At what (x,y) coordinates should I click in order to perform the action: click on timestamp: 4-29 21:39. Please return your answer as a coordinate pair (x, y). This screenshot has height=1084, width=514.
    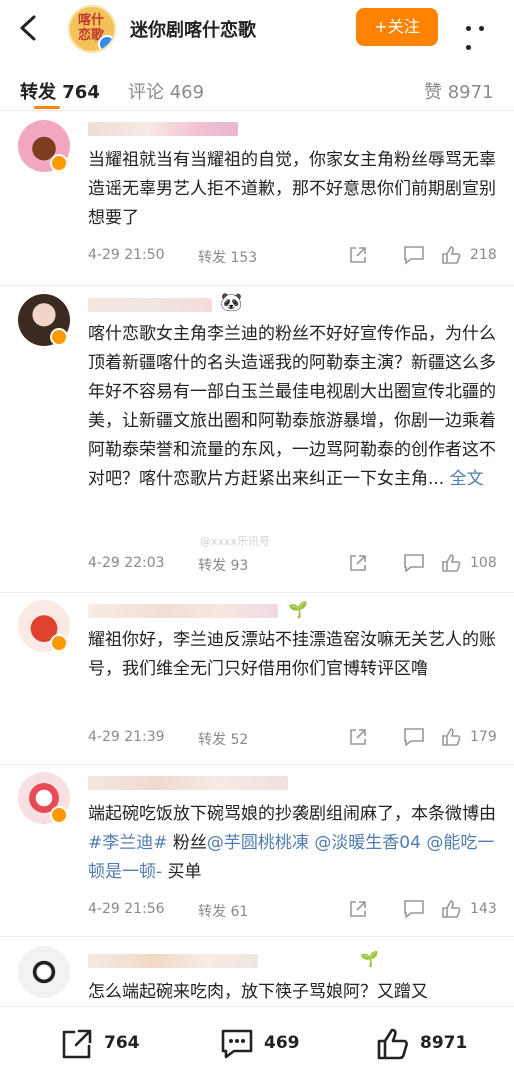
    Looking at the image, I should click on (126, 737).